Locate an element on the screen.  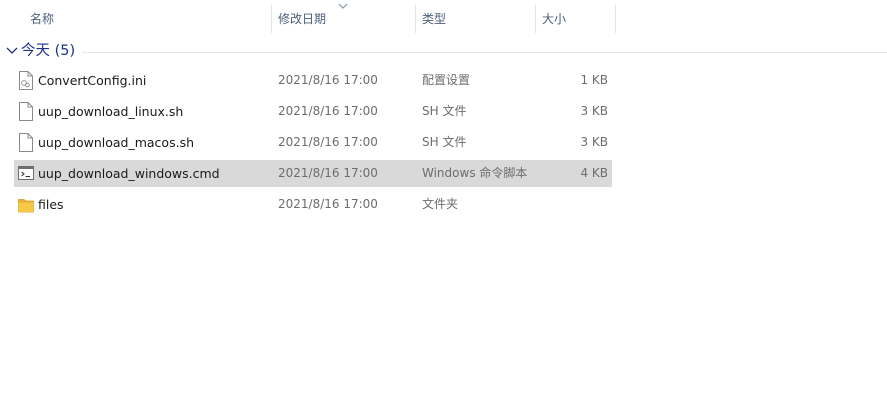
group-today: 今天 (5) is located at coordinates (443, 51).